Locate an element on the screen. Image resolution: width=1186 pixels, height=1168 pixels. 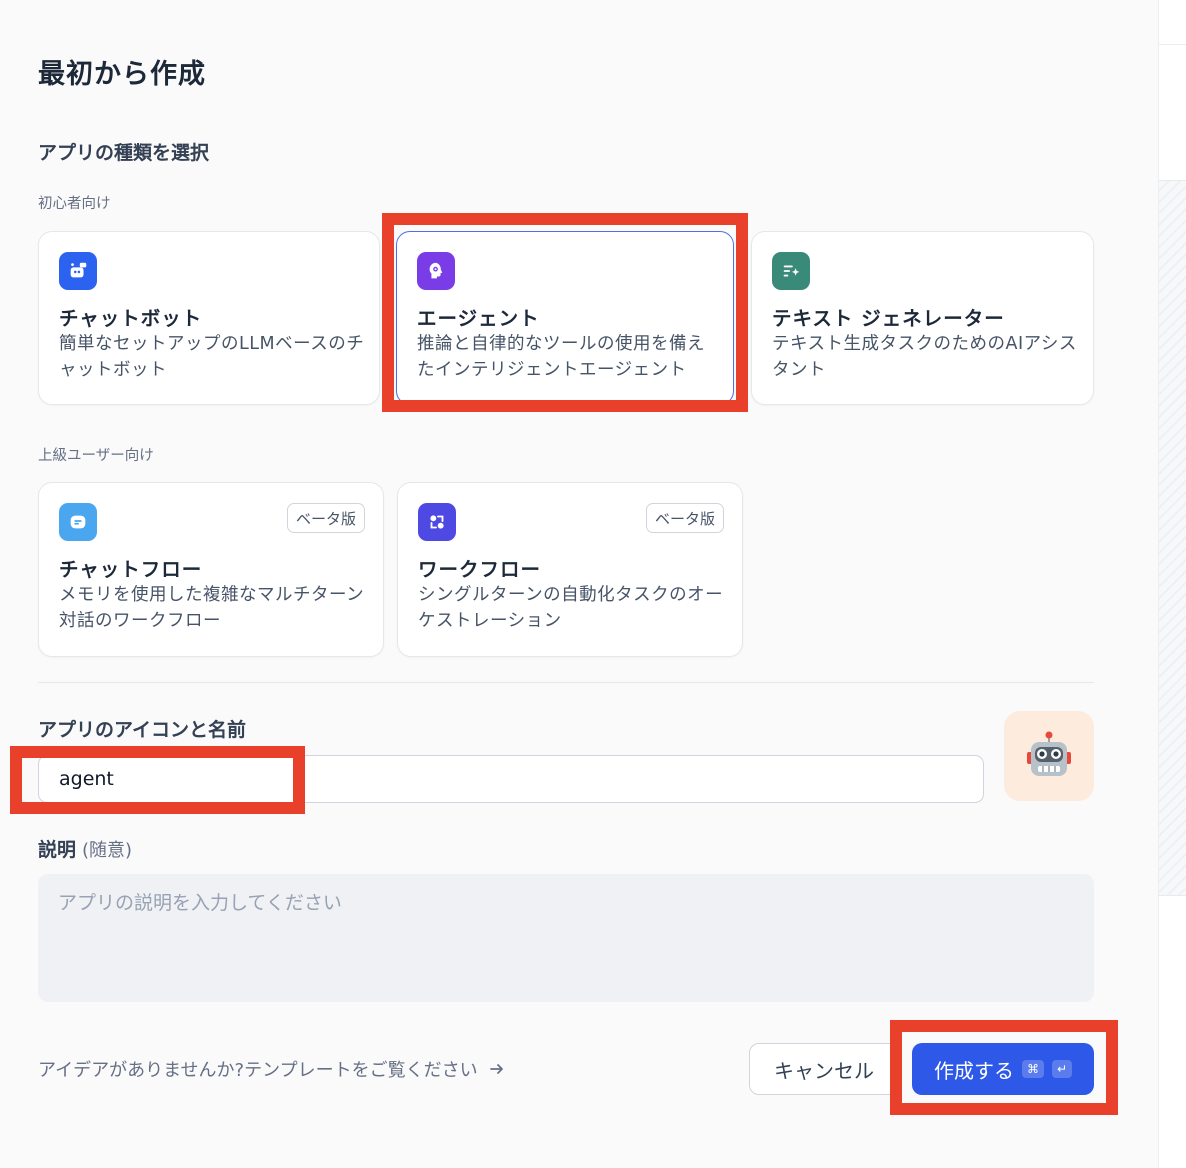
card-description: 簡単なセットアップのLLMベースのチャットボット is located at coordinates (212, 357).